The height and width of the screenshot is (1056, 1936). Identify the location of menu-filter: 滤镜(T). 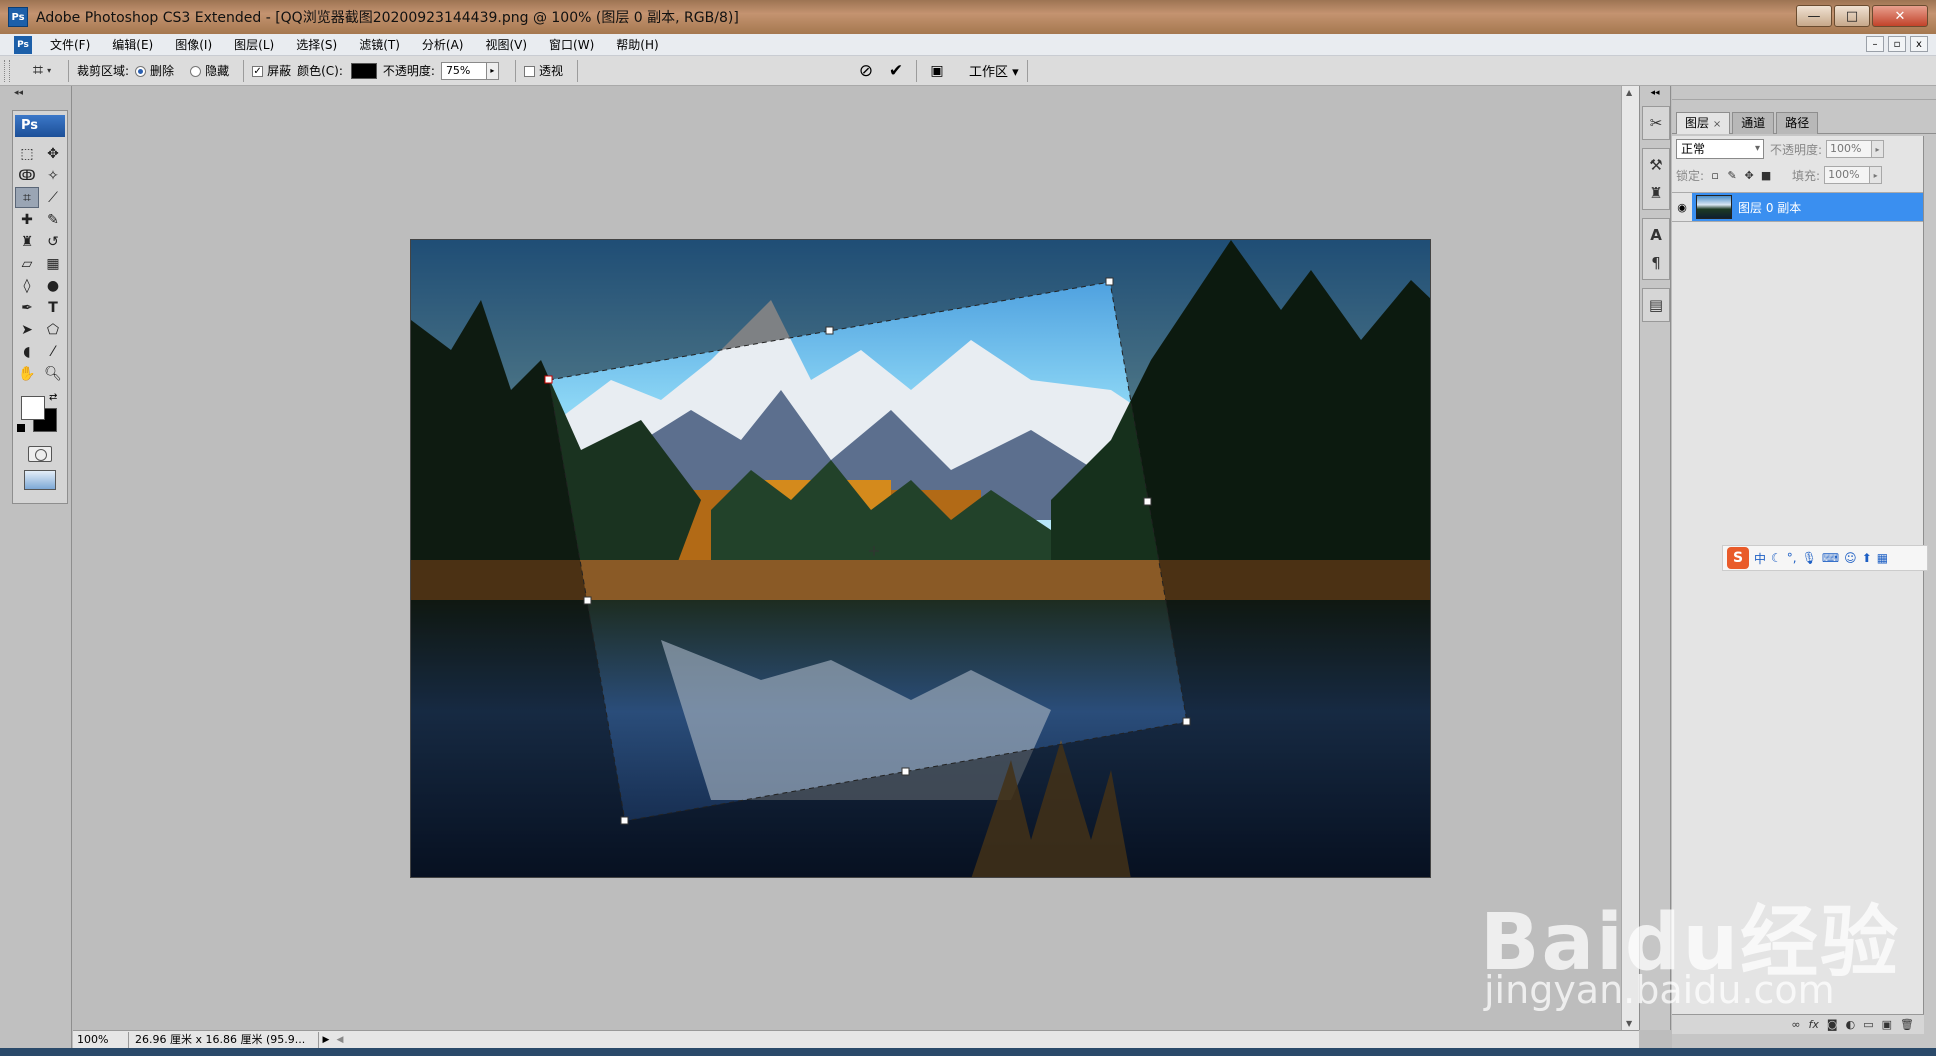
(379, 44).